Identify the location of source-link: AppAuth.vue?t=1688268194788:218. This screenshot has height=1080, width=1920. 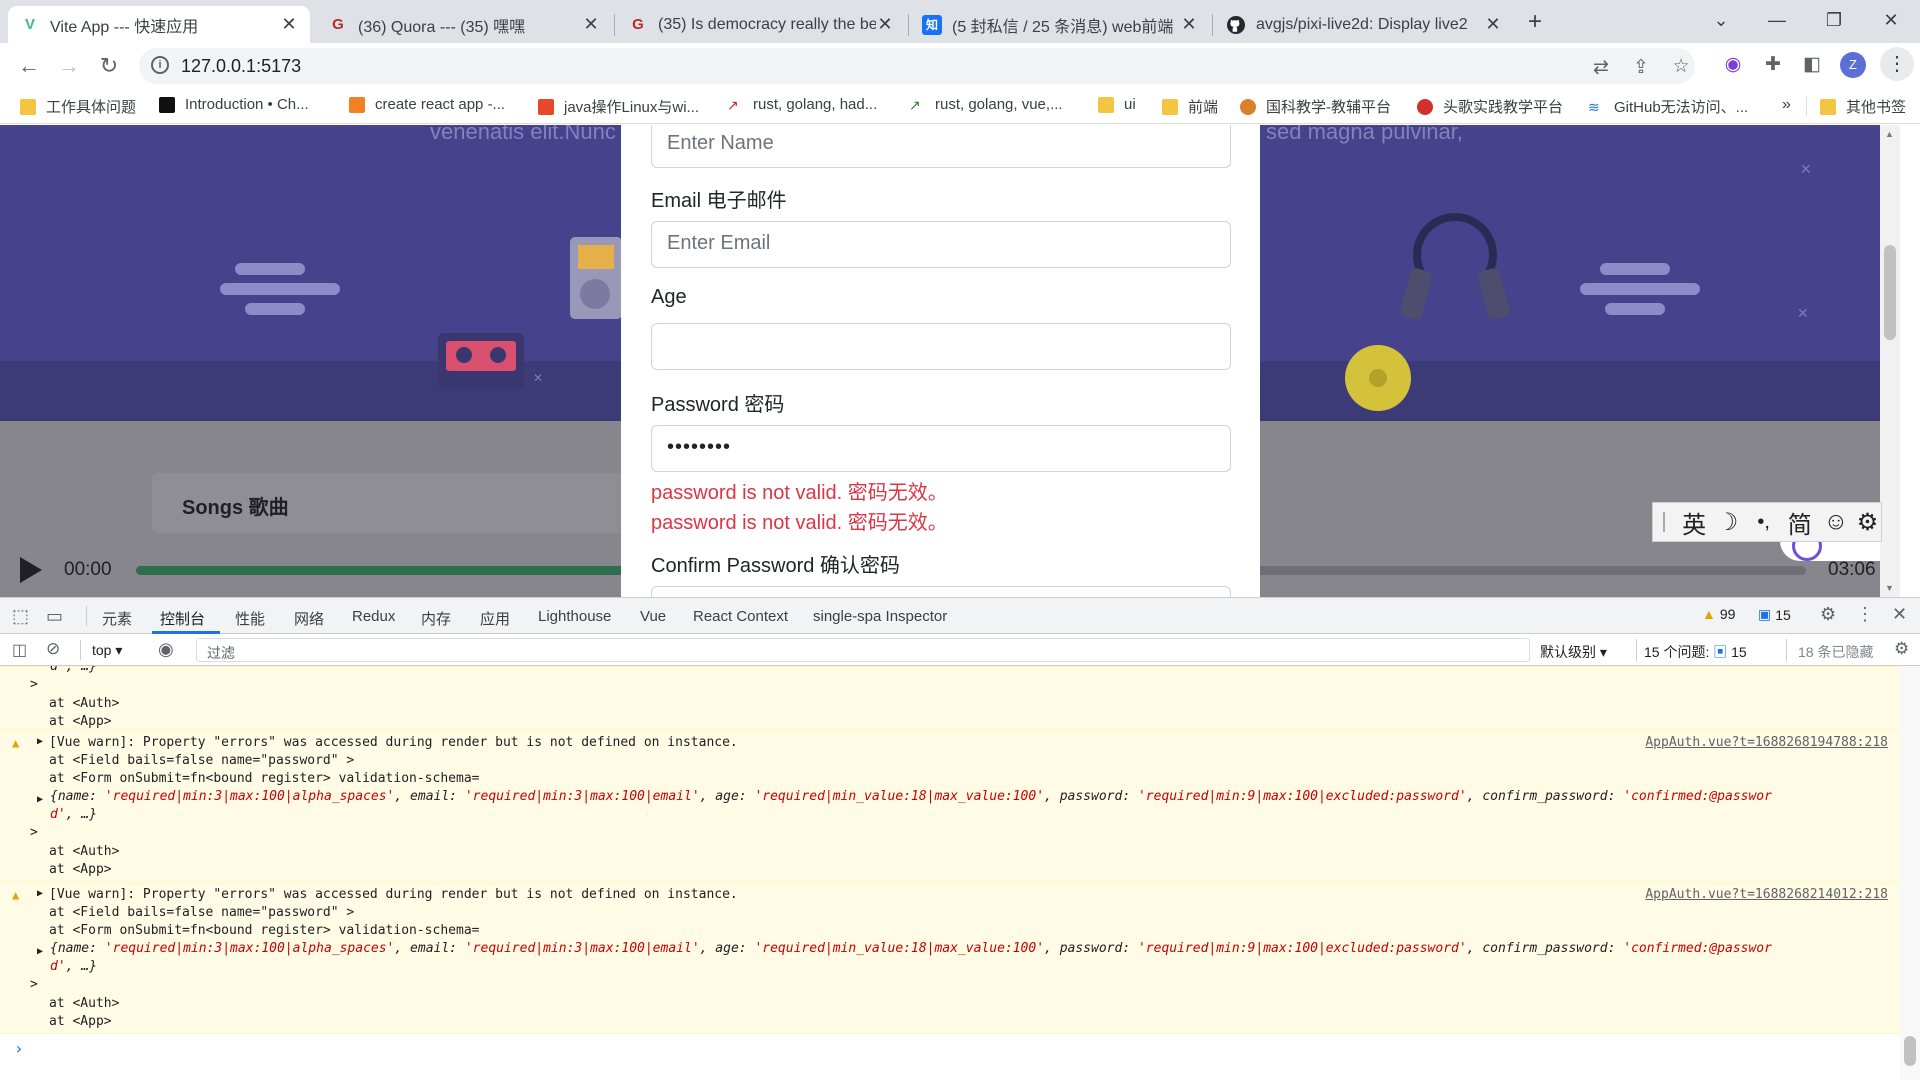
(1766, 742).